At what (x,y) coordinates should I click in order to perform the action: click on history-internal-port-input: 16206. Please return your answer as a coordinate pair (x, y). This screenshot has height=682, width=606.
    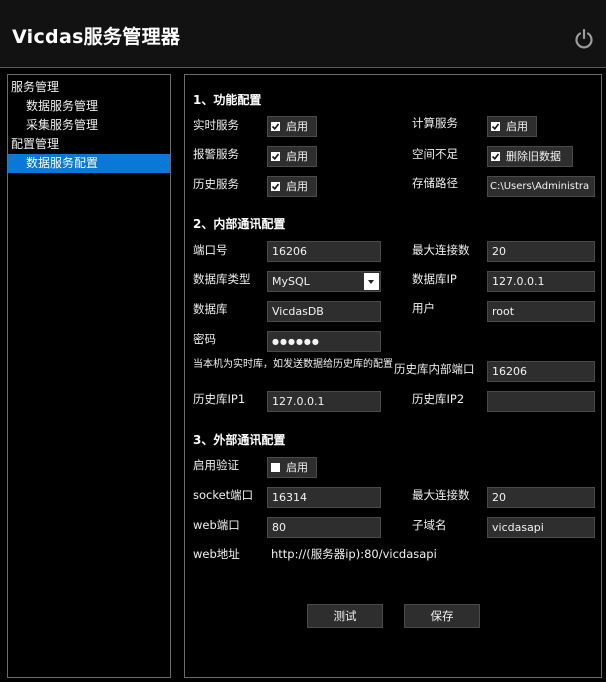
    Looking at the image, I should click on (541, 371).